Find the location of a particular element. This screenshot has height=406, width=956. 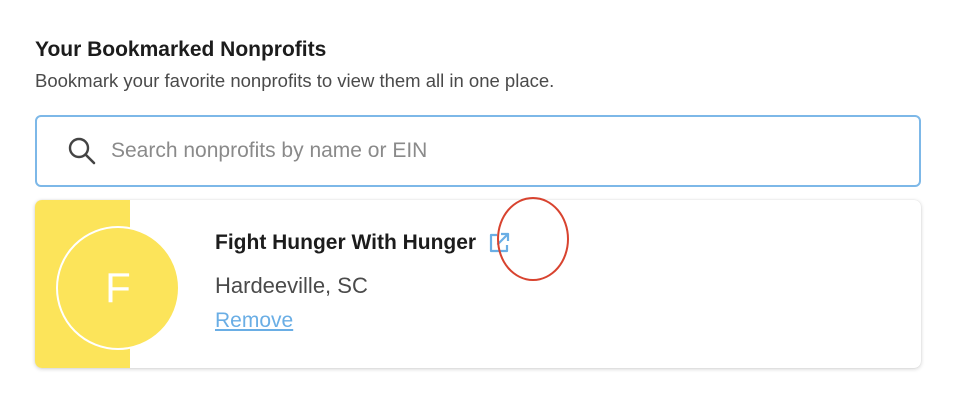

remove-link: Remove is located at coordinates (254, 321).